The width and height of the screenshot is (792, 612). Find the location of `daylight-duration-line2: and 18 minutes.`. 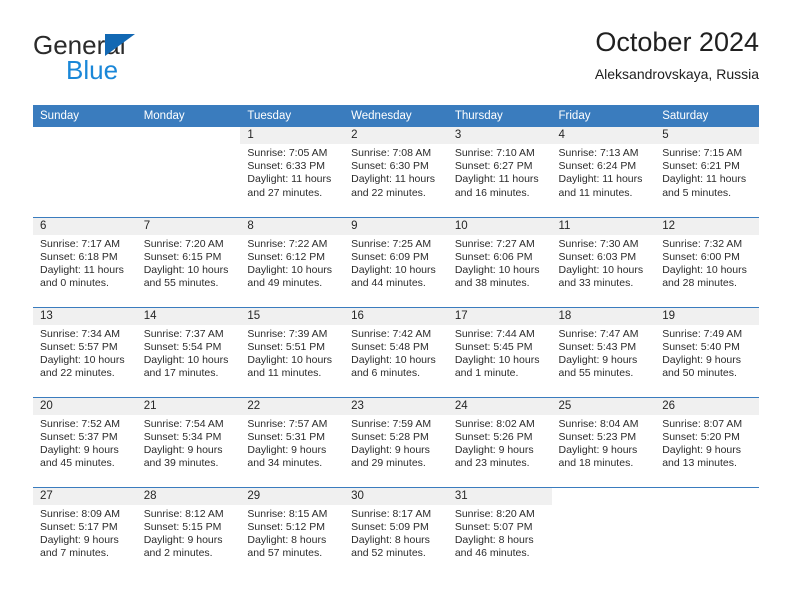

daylight-duration-line2: and 18 minutes. is located at coordinates (596, 463).